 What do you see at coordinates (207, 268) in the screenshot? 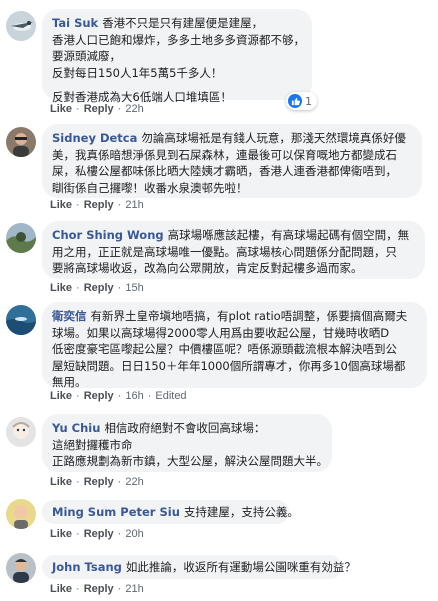
I see `comment-text: 要將高球場收返，改為向公眾開放，肯定反對起樓多過而家。` at bounding box center [207, 268].